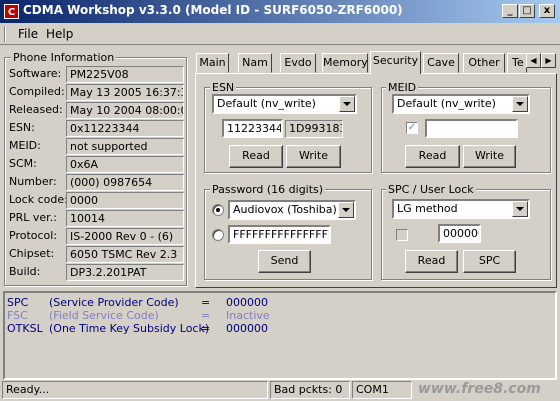  I want to click on phone-info-label: Software:, so click(35, 73).